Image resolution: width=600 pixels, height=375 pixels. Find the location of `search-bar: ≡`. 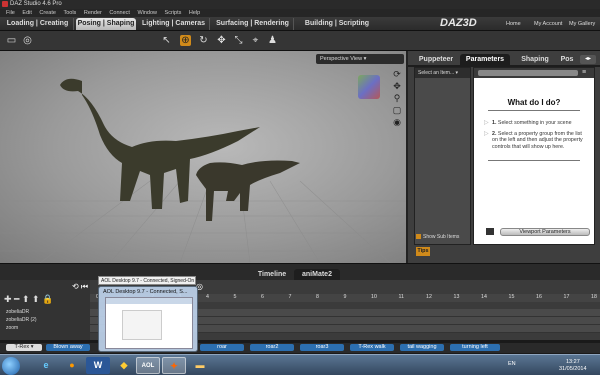

search-bar: ≡ is located at coordinates (534, 73).